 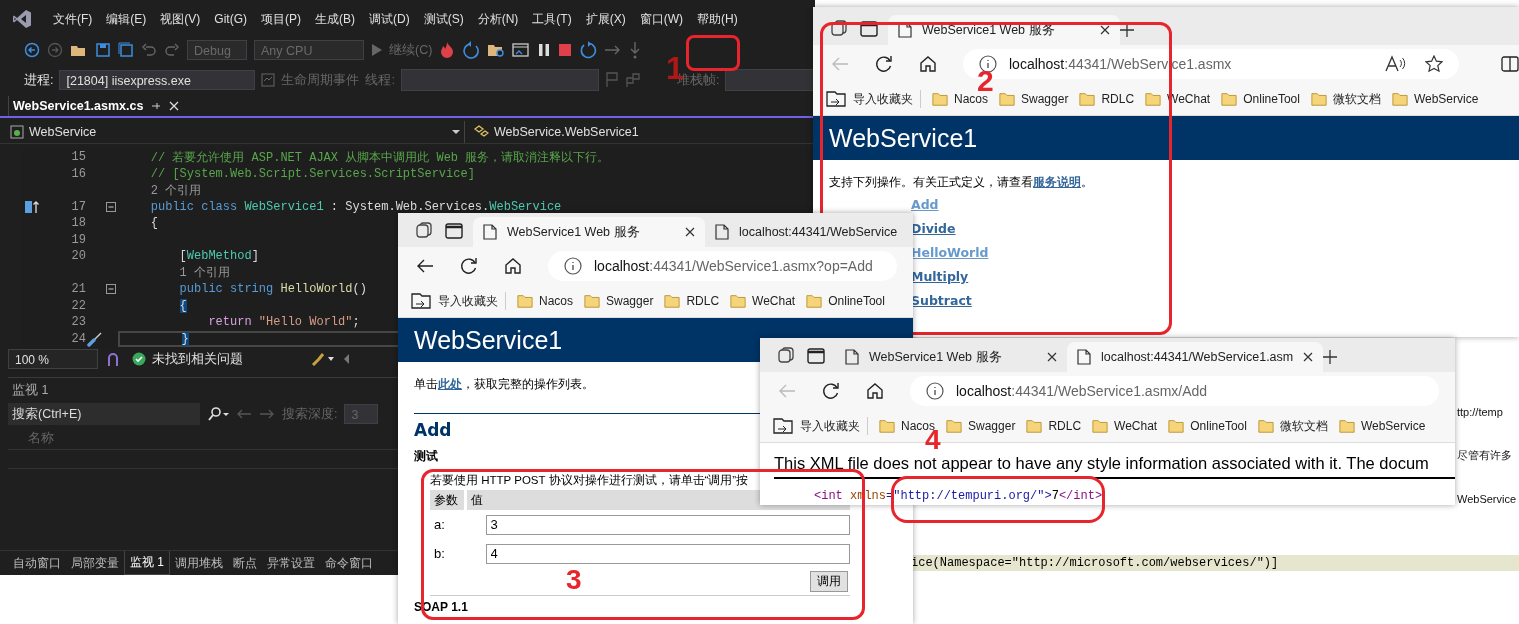 What do you see at coordinates (1057, 182) in the screenshot?
I see `link: 服务说明` at bounding box center [1057, 182].